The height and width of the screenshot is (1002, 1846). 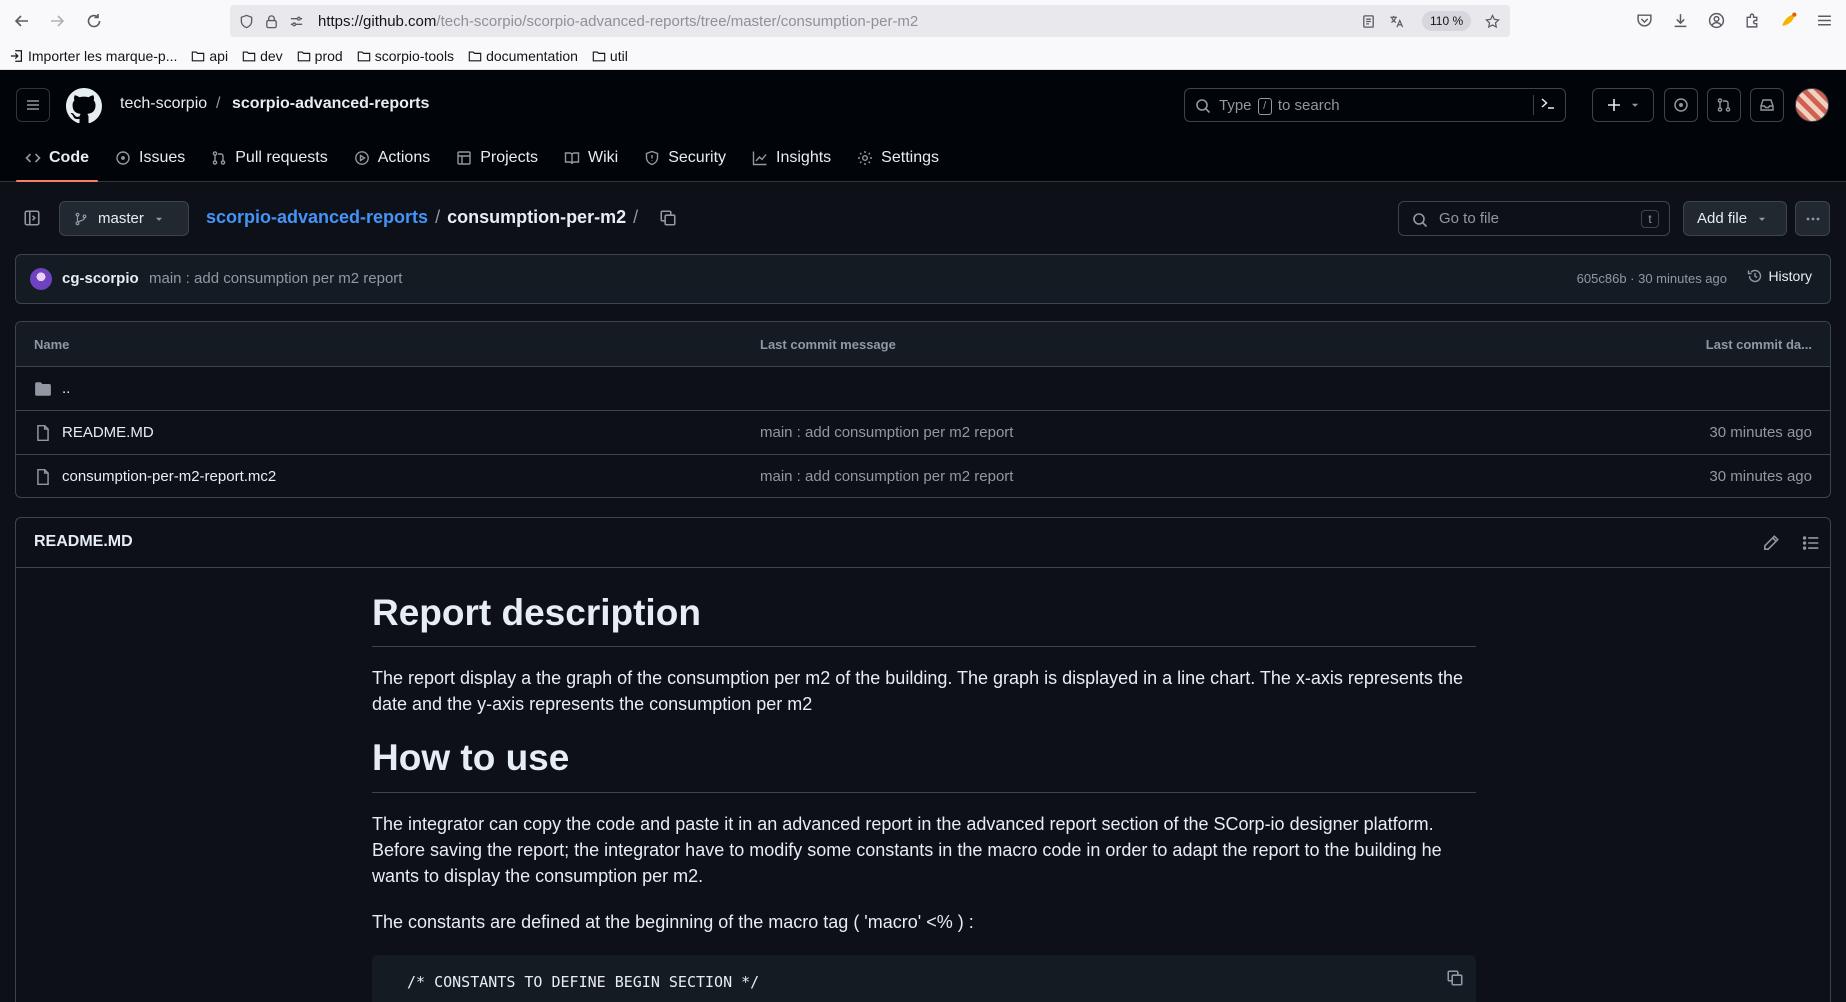 I want to click on tab-issues: Issues, so click(x=150, y=158).